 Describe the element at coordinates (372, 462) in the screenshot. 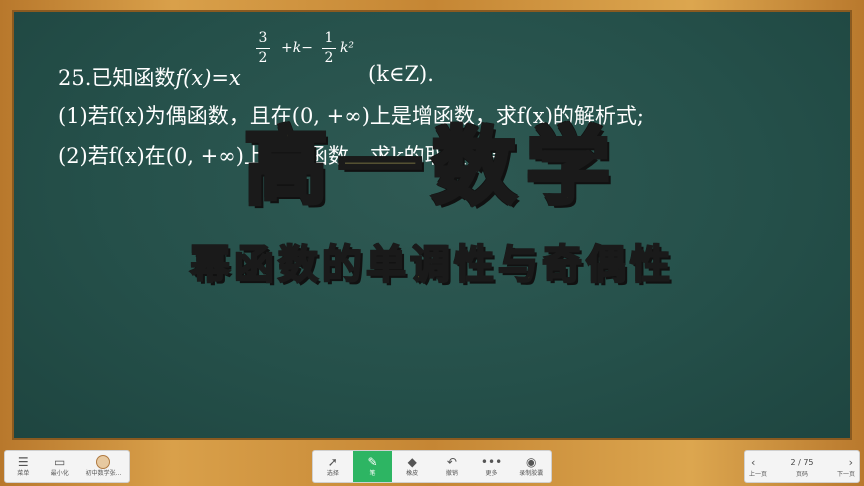

I see `pen-icon: ✎` at that location.